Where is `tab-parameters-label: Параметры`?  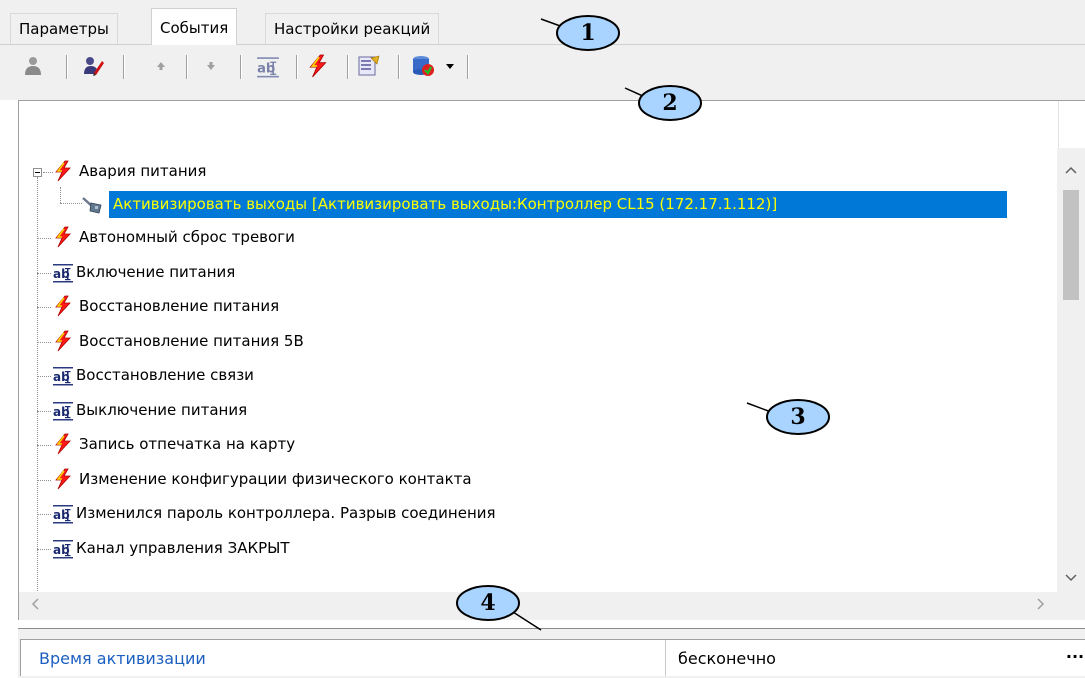
tab-parameters-label: Параметры is located at coordinates (64, 29).